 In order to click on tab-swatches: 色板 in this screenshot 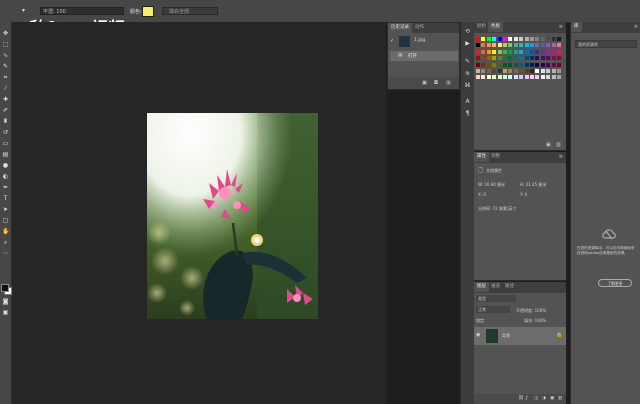, I will do `click(495, 27)`.